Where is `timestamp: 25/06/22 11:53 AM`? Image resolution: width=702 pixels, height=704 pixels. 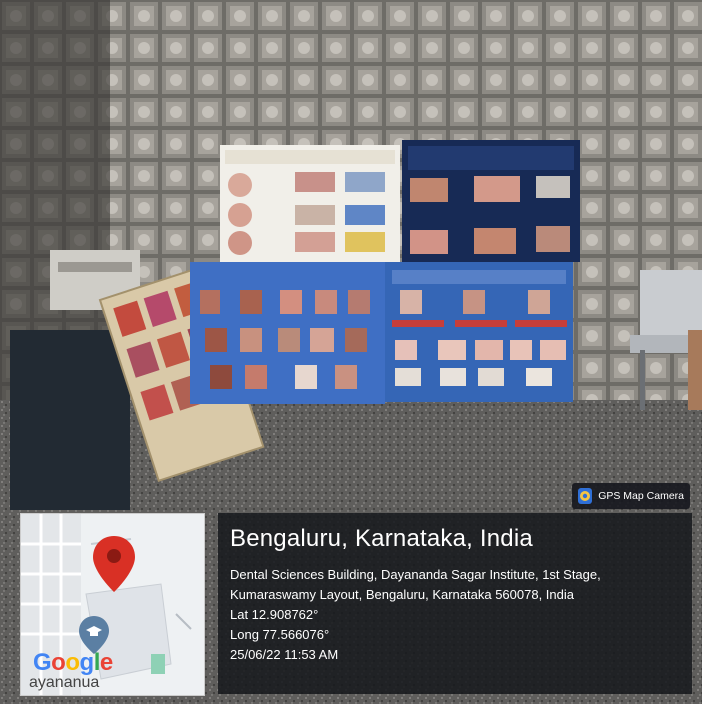
timestamp: 25/06/22 11:53 AM is located at coordinates (284, 654).